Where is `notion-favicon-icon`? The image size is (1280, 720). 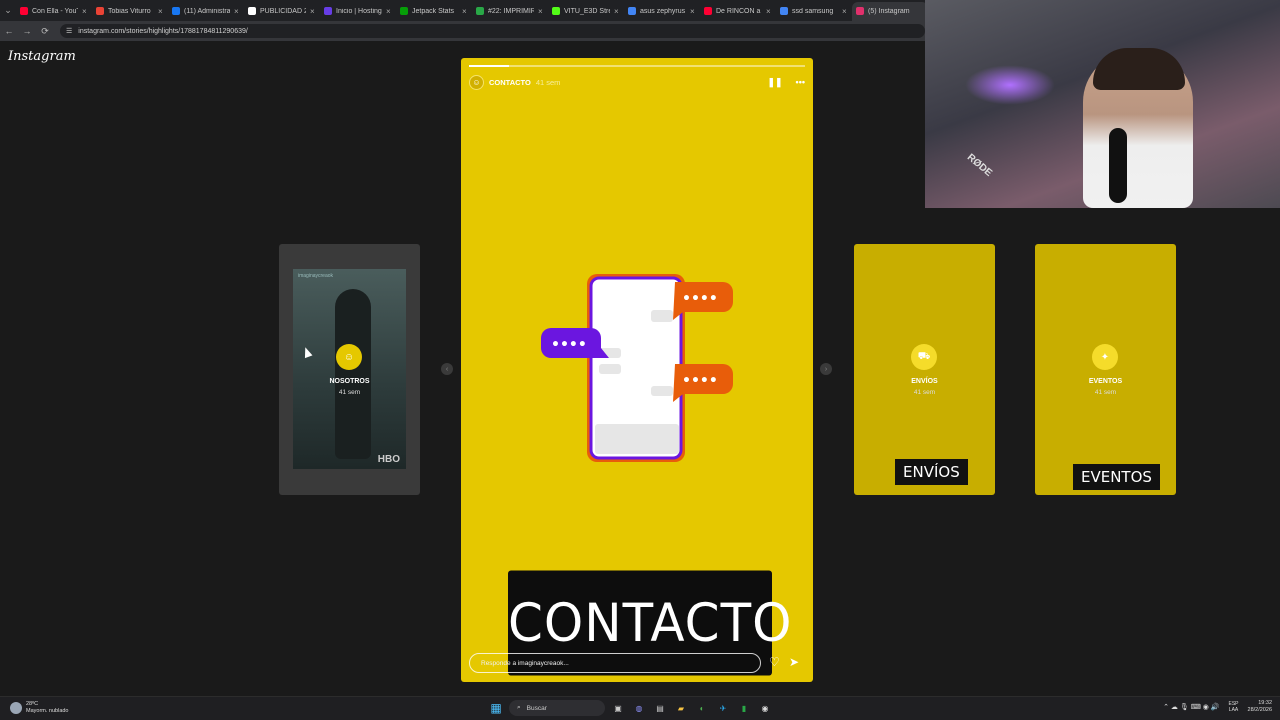
notion-favicon-icon is located at coordinates (252, 11).